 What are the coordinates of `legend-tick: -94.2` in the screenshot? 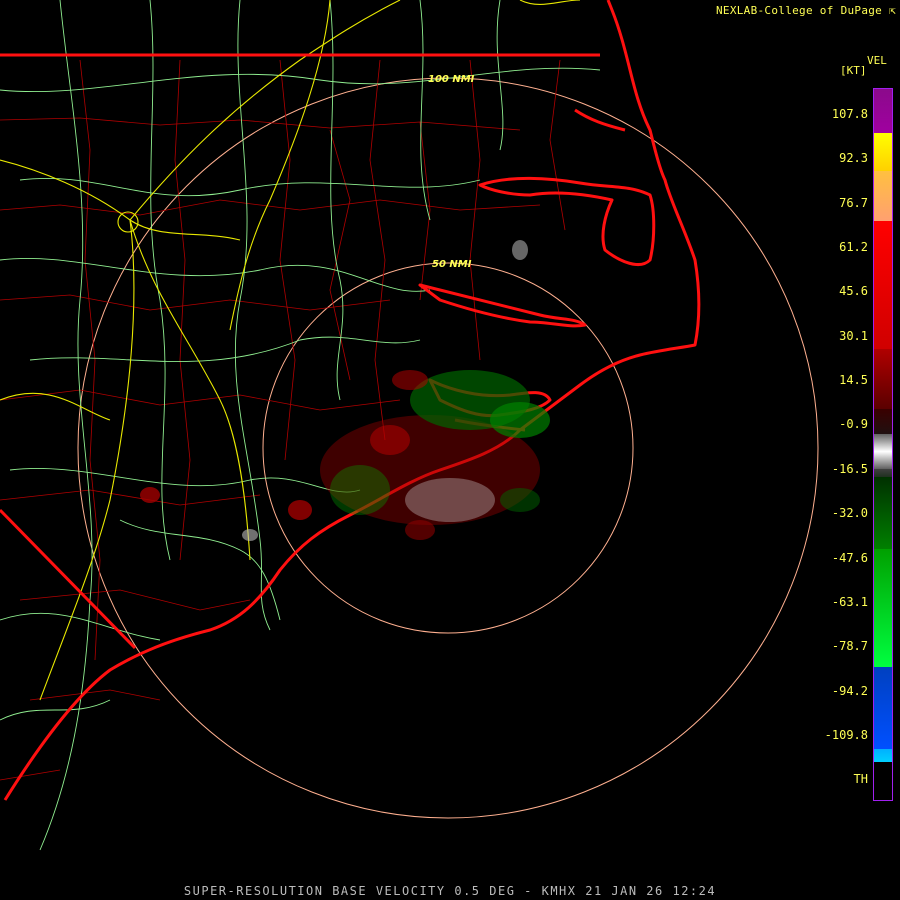 It's located at (849, 690).